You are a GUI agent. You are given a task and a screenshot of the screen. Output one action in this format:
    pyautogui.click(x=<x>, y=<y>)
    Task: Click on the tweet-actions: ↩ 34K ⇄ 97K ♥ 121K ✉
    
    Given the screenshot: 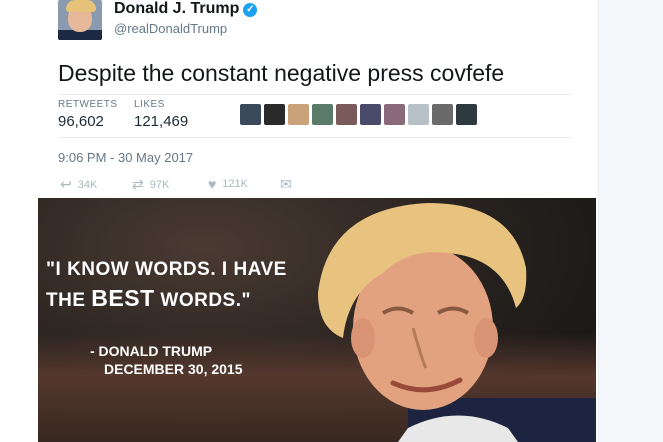 What is the action you would take?
    pyautogui.click(x=188, y=185)
    